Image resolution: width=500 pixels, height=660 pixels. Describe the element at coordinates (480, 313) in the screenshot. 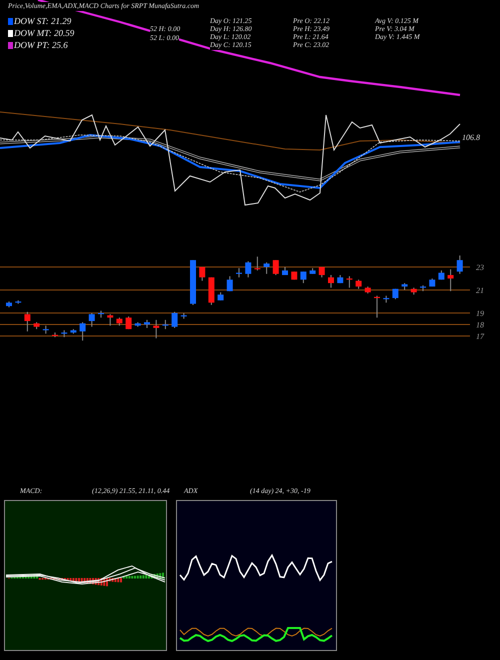

I see `price-axis-label: 19` at that location.